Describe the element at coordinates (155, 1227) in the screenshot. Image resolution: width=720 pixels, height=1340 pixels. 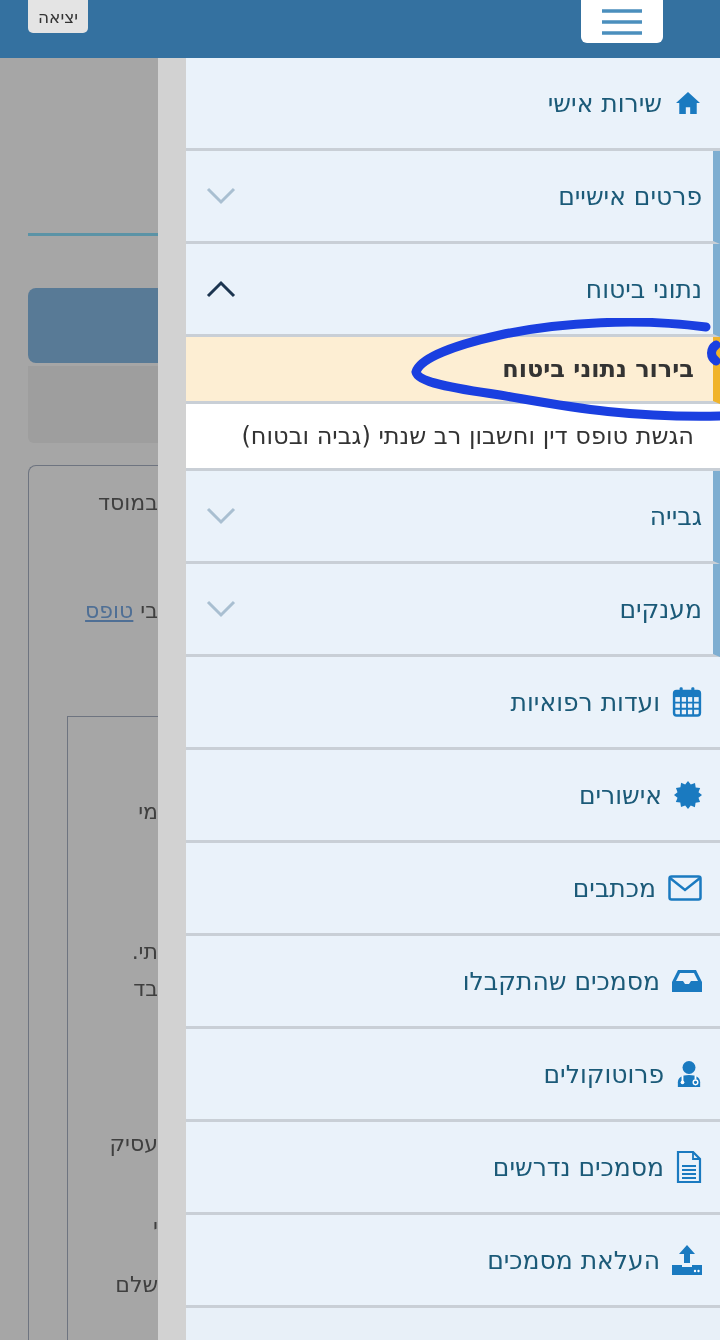
I see `page-text: י` at that location.